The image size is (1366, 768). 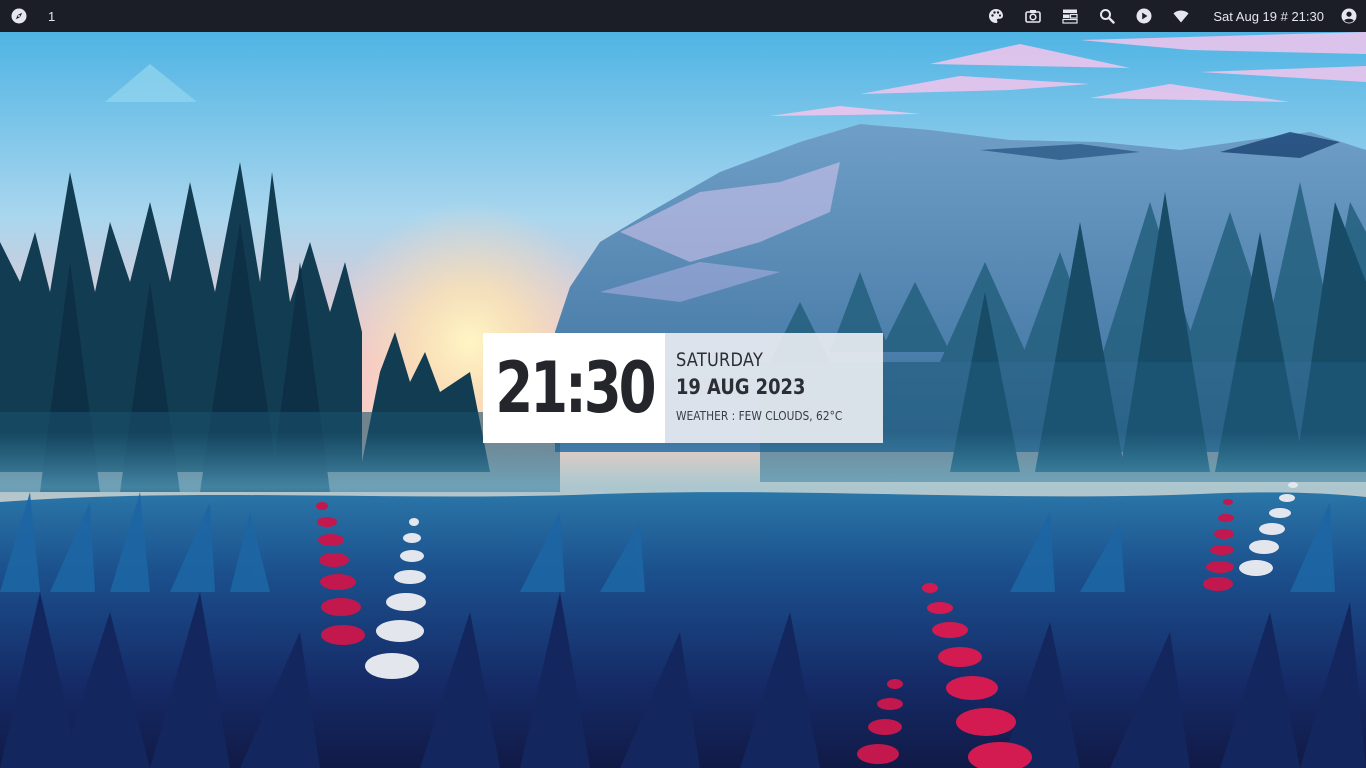 I want to click on top-bar-clock: Sat Aug 19 # 21:30, so click(x=1268, y=16).